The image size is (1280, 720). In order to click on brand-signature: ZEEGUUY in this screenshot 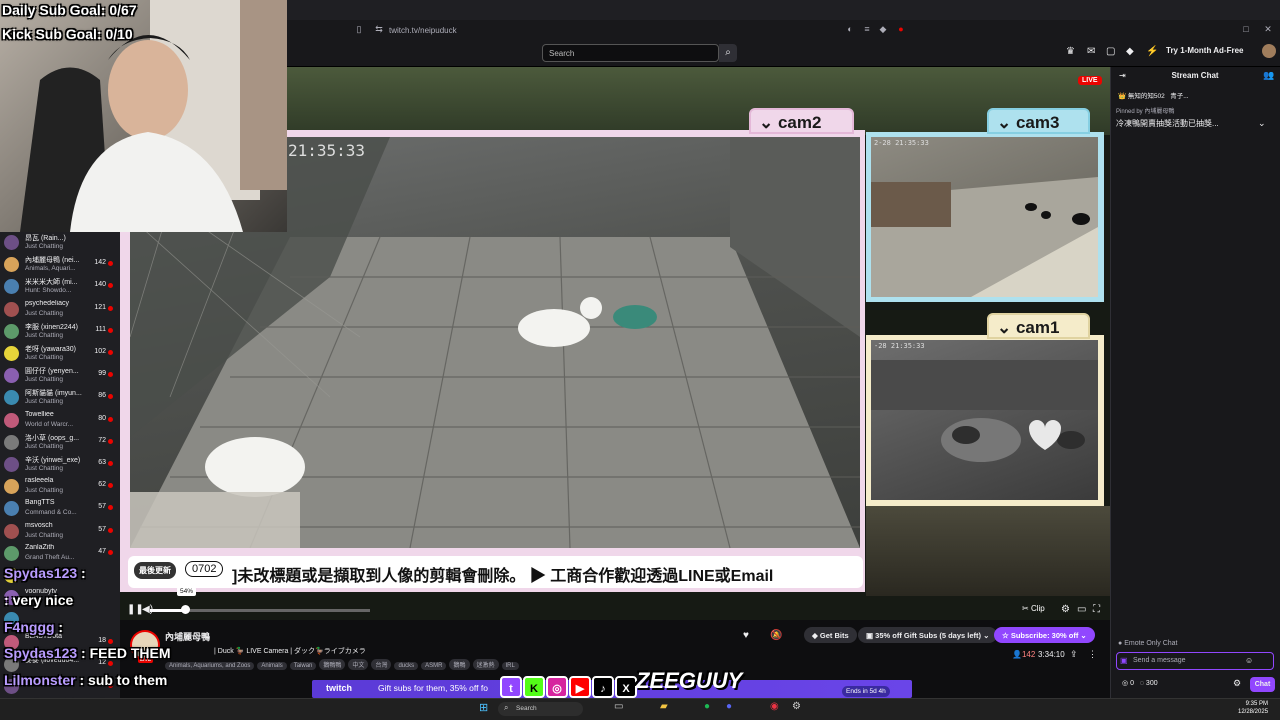, I will do `click(689, 680)`.